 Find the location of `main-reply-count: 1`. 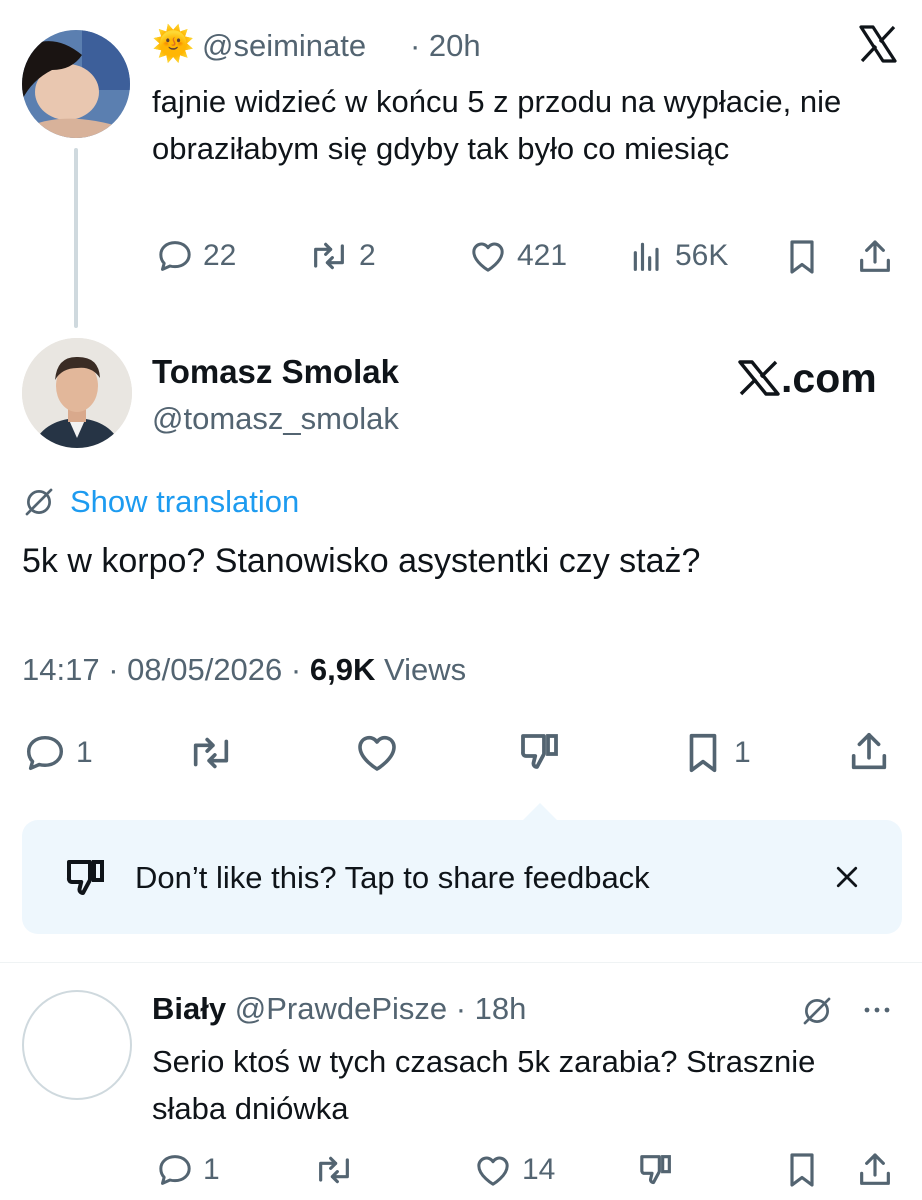

main-reply-count: 1 is located at coordinates (84, 752).